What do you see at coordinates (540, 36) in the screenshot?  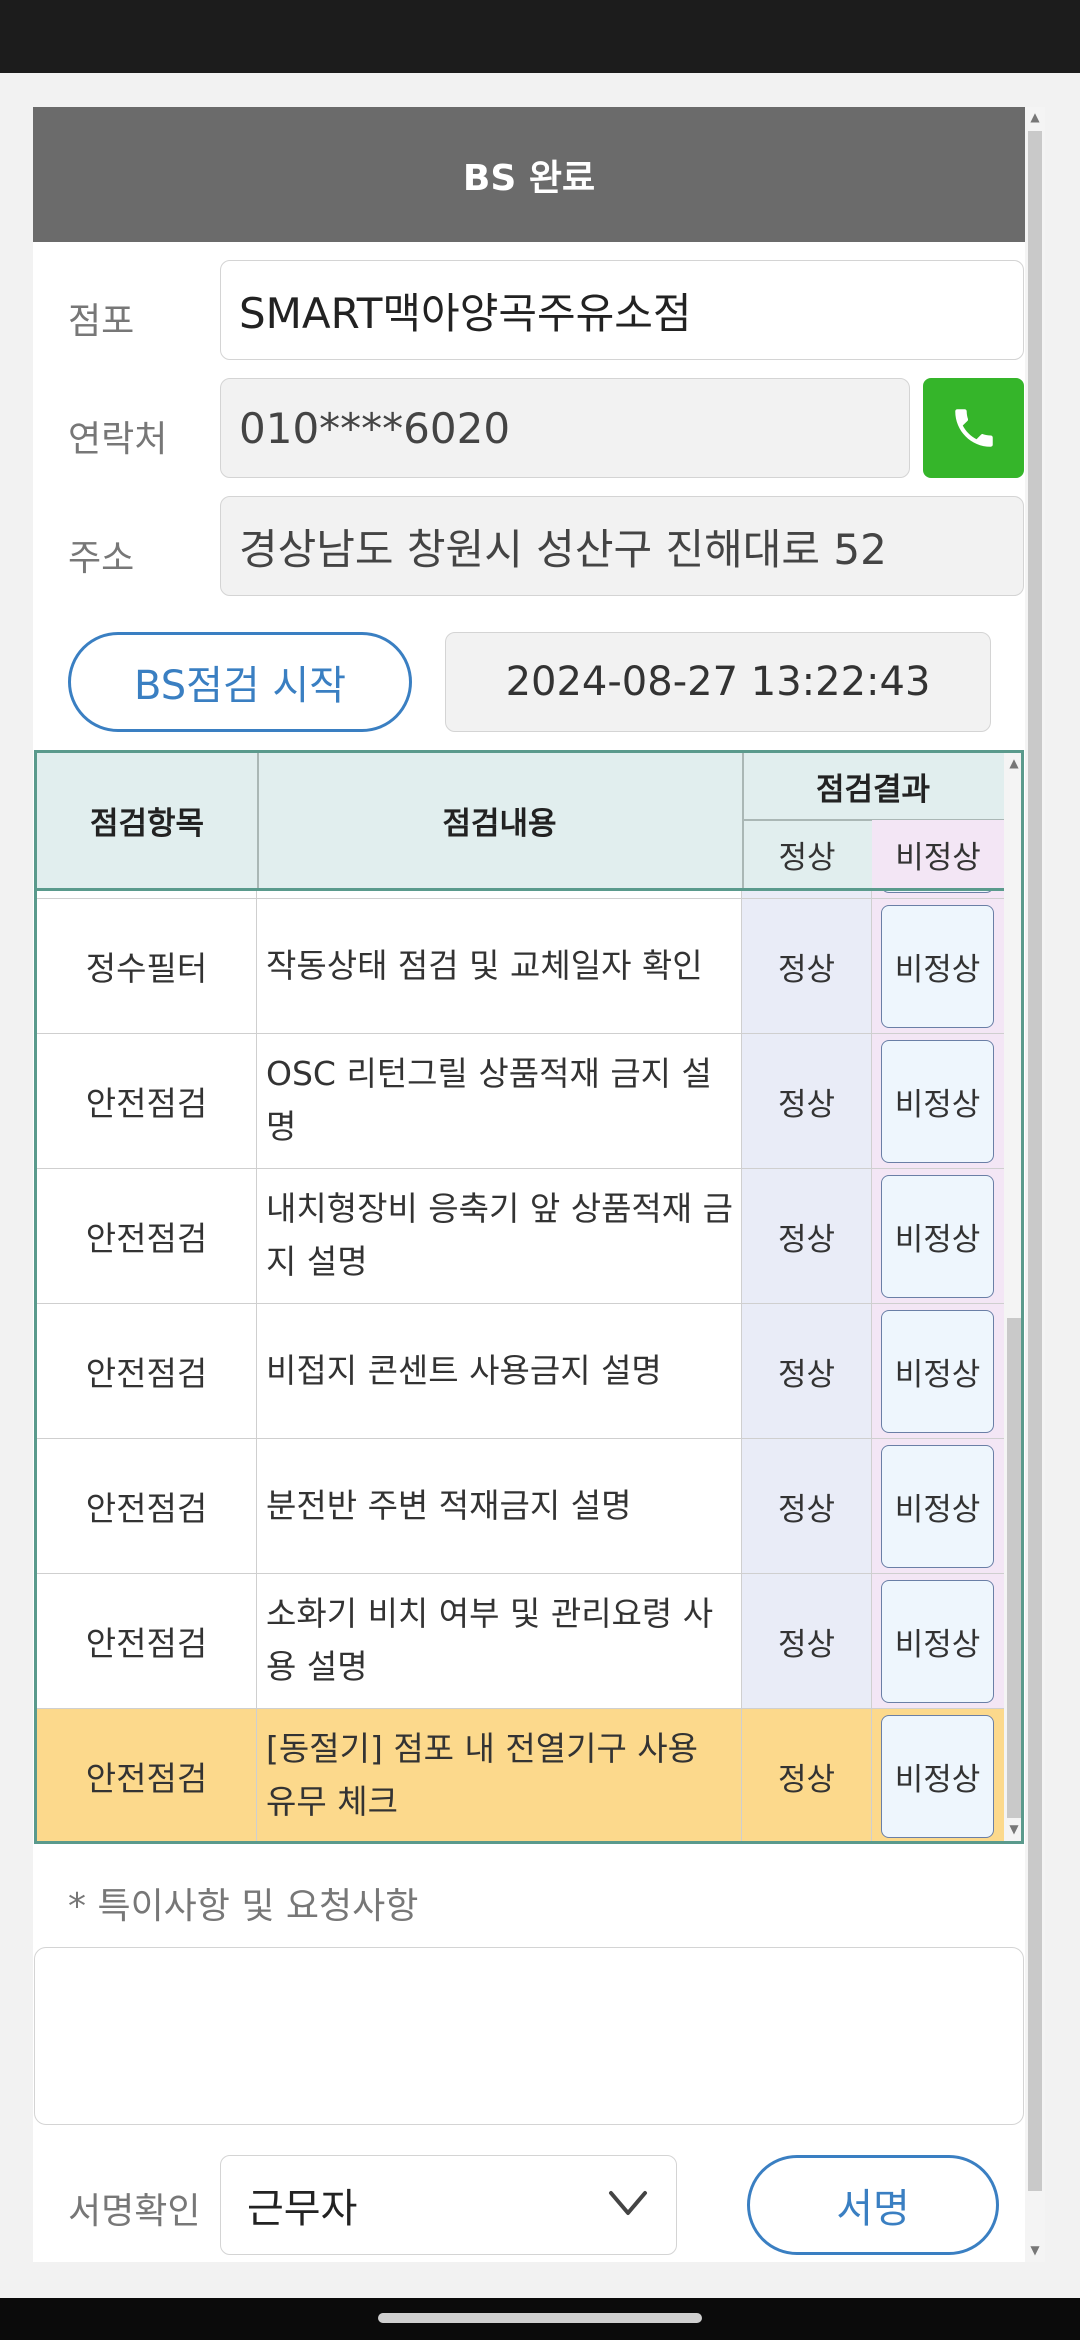 I see `status-bar` at bounding box center [540, 36].